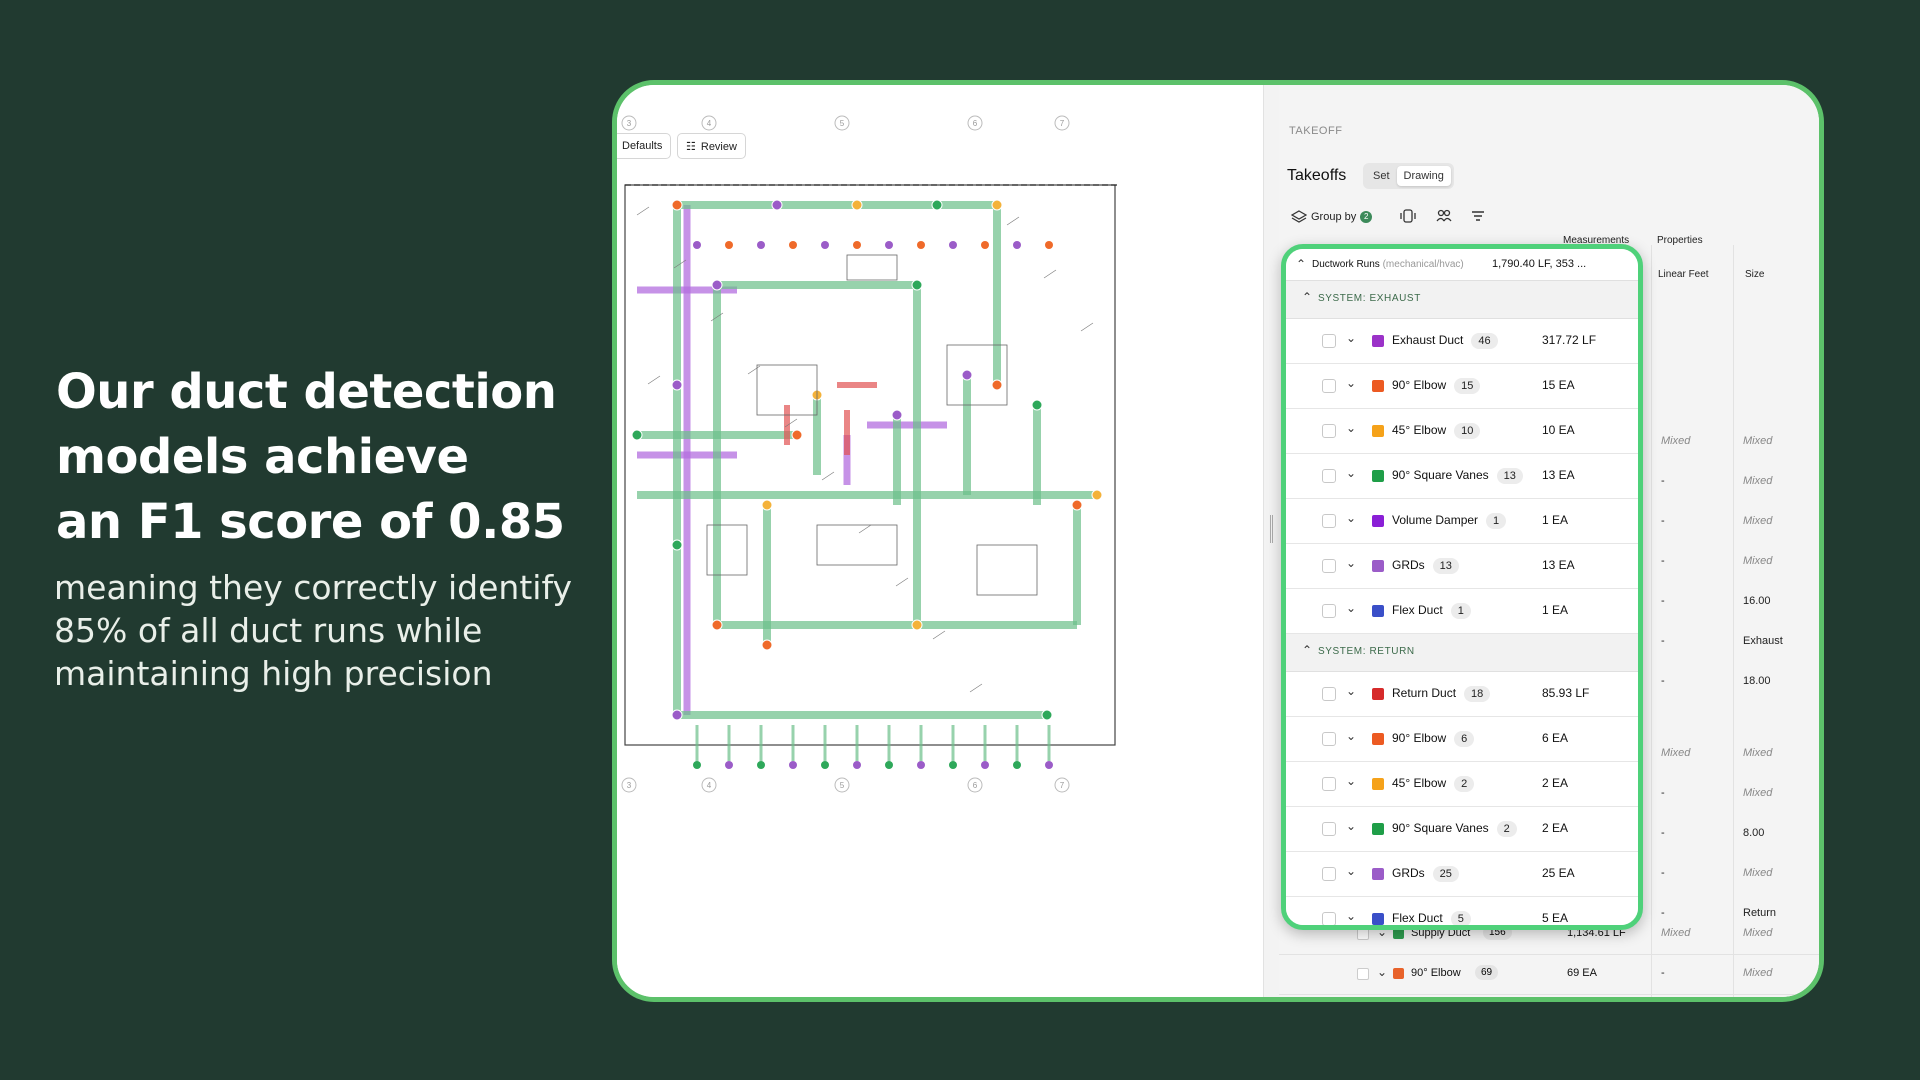 This screenshot has width=1920, height=1080. Describe the element at coordinates (1462, 341) in the screenshot. I see `takeoff-row: ⌄ Exhaust Duct 46 317.72 LF` at that location.